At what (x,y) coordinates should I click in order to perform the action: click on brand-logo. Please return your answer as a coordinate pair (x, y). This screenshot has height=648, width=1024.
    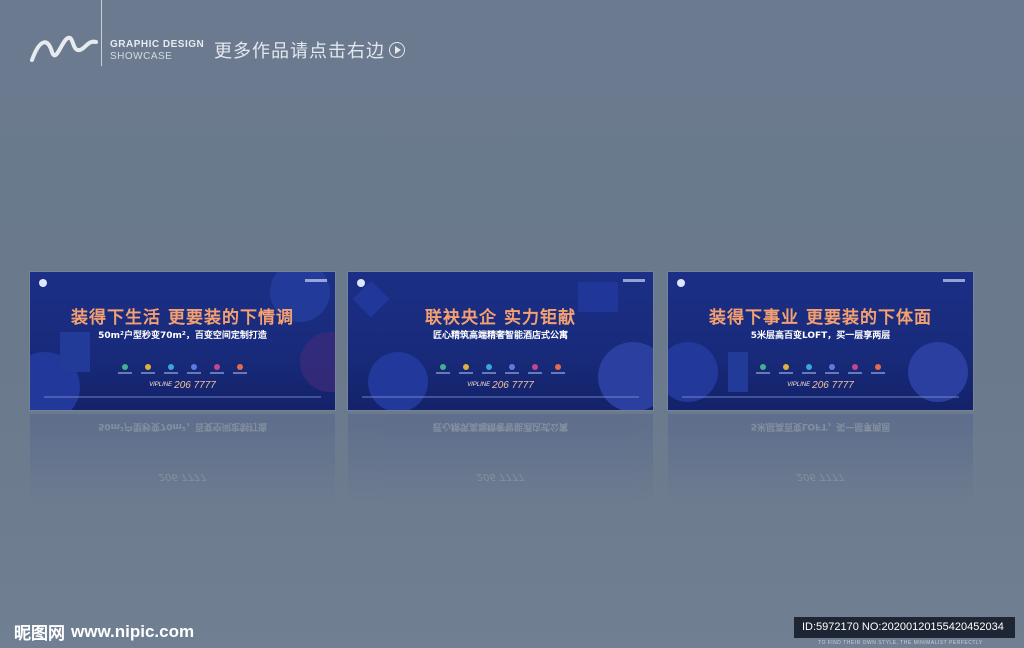
    Looking at the image, I should click on (64, 48).